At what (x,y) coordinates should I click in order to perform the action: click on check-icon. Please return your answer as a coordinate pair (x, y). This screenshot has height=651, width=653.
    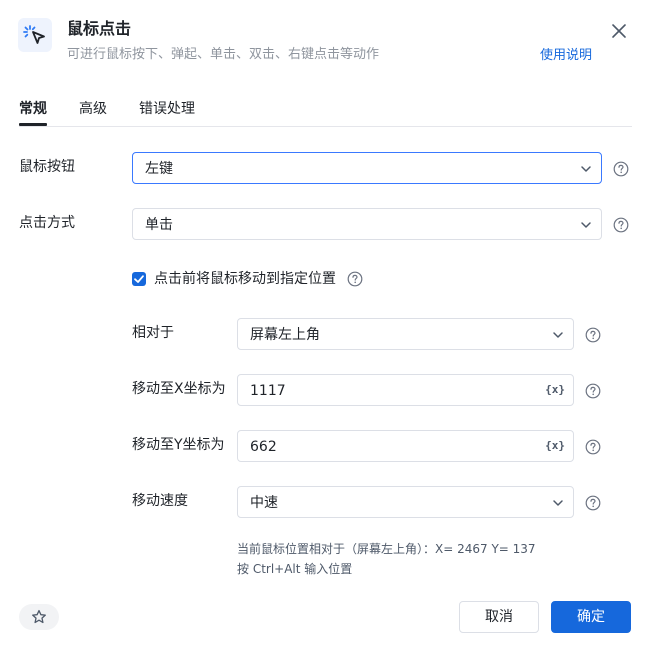
    Looking at the image, I should click on (139, 279).